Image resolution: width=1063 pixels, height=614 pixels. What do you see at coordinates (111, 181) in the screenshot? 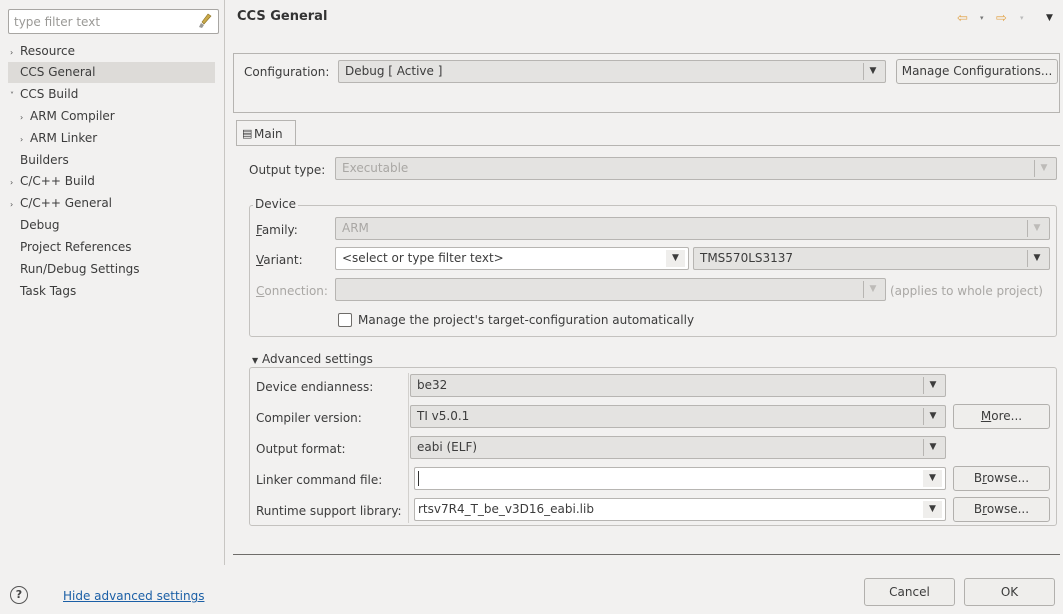
I see `tree-item-c-c-build: › C/C++ Build` at bounding box center [111, 181].